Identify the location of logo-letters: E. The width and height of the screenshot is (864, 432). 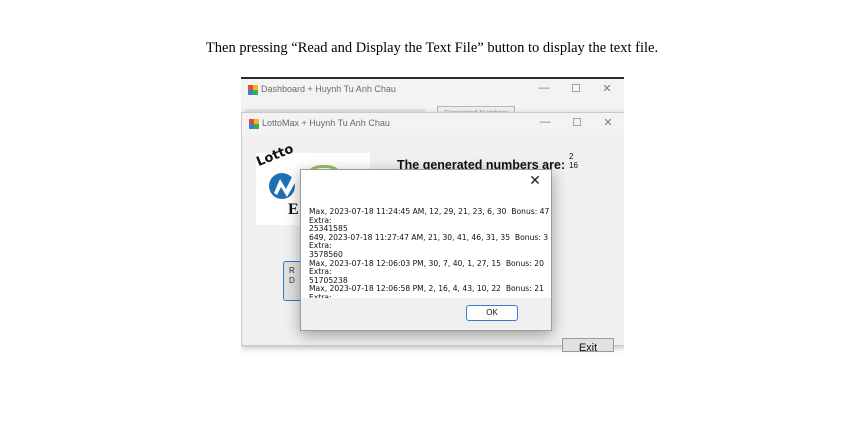
(294, 209).